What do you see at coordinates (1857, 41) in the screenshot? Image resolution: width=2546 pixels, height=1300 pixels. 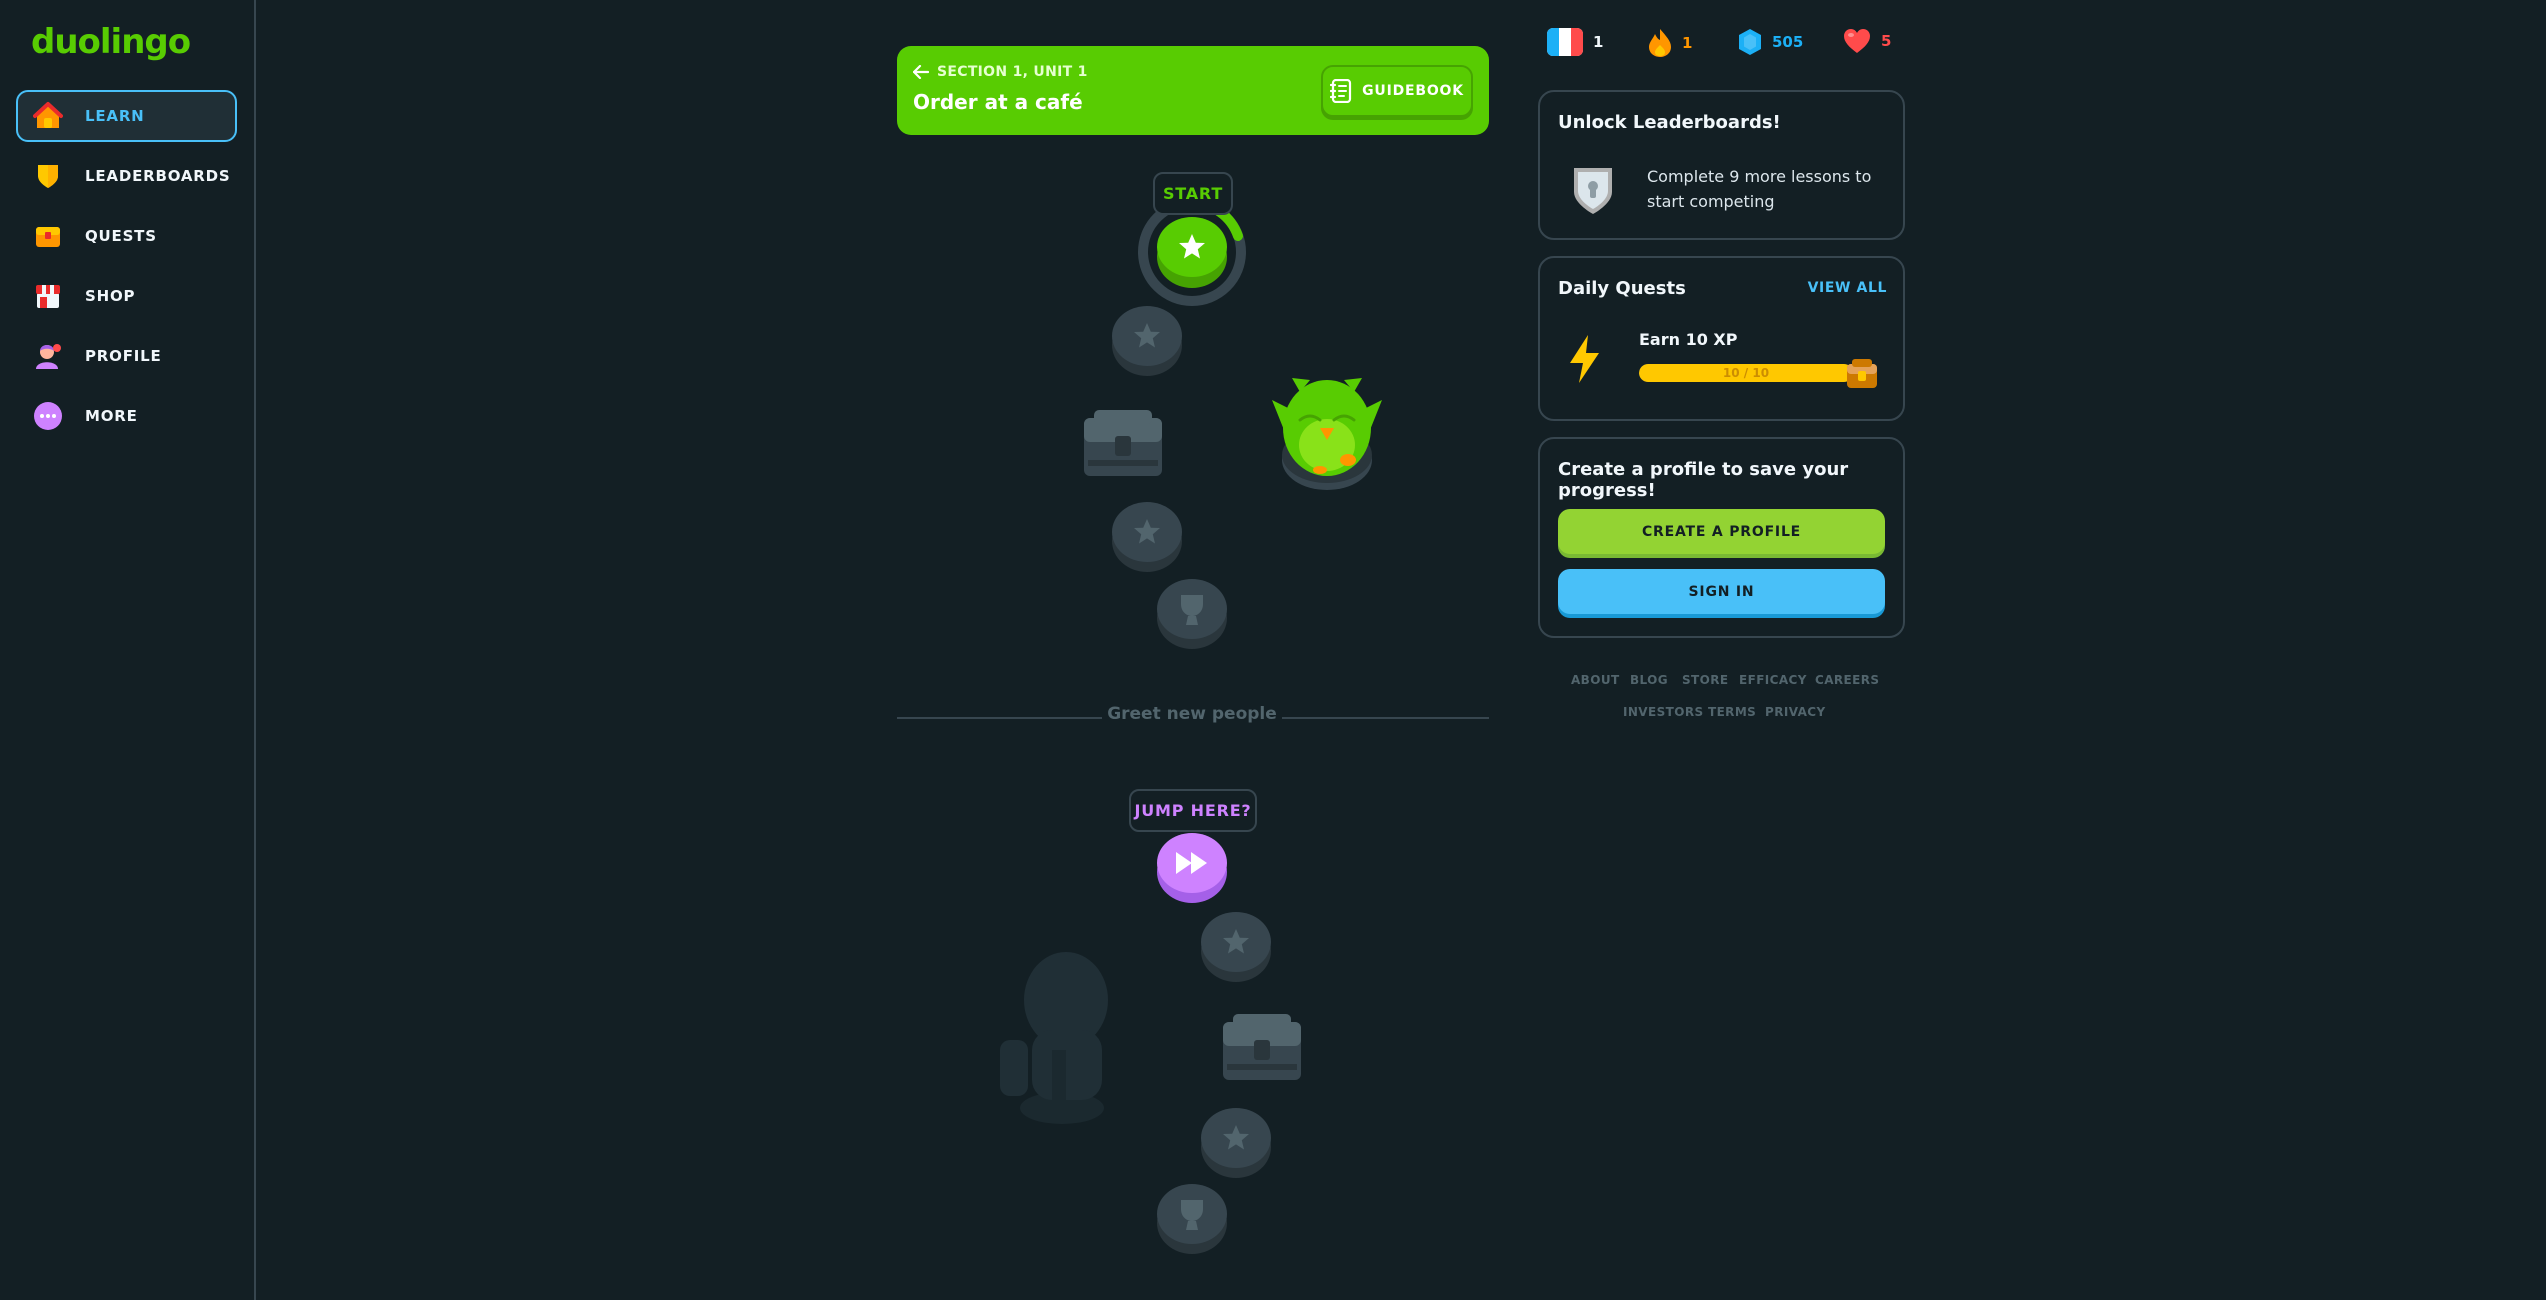 I see `heart-icon` at bounding box center [1857, 41].